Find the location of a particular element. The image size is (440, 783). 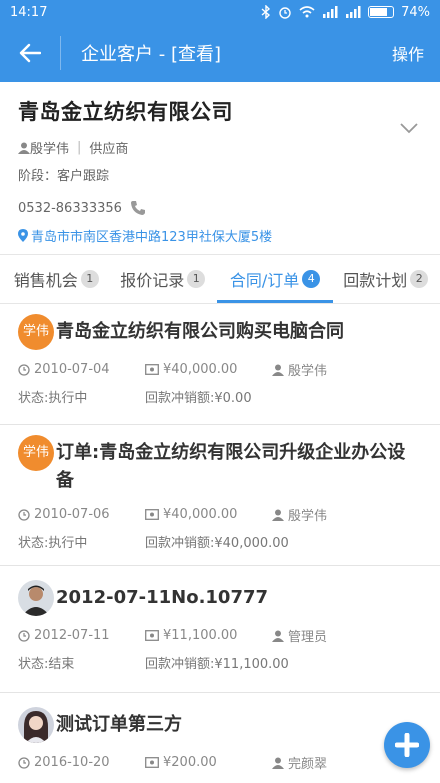

order-title: 2012-07-11No.10777 is located at coordinates (162, 597).